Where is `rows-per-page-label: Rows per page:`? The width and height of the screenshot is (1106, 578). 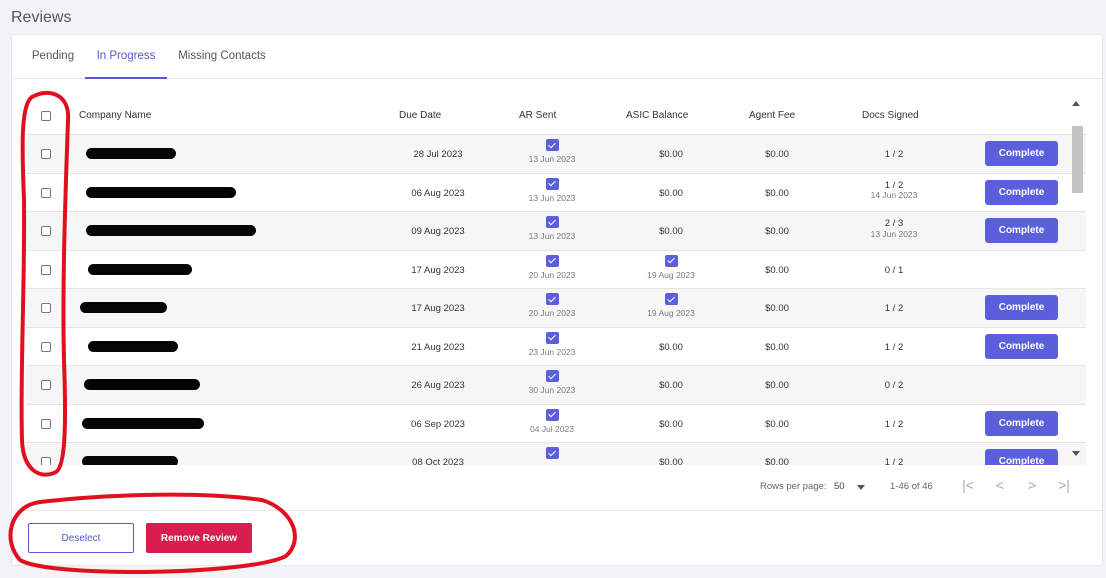 rows-per-page-label: Rows per page: is located at coordinates (793, 486).